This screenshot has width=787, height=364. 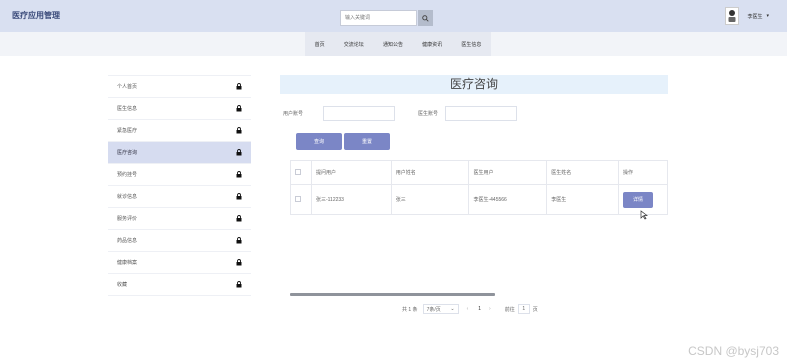 What do you see at coordinates (410, 309) in the screenshot?
I see `total-count: 共 1 条` at bounding box center [410, 309].